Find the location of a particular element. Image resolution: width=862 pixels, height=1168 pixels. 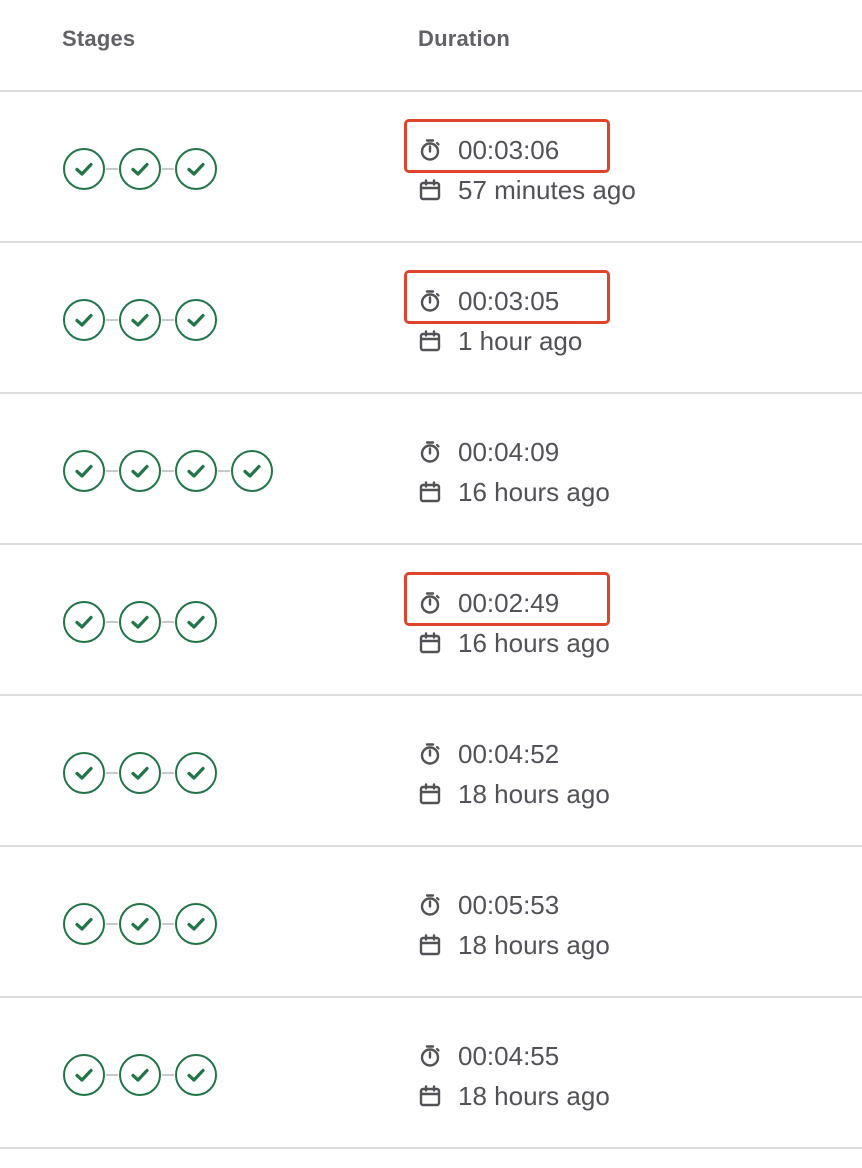

table-row: 00:03:06 57 minutes ago is located at coordinates (431, 167).